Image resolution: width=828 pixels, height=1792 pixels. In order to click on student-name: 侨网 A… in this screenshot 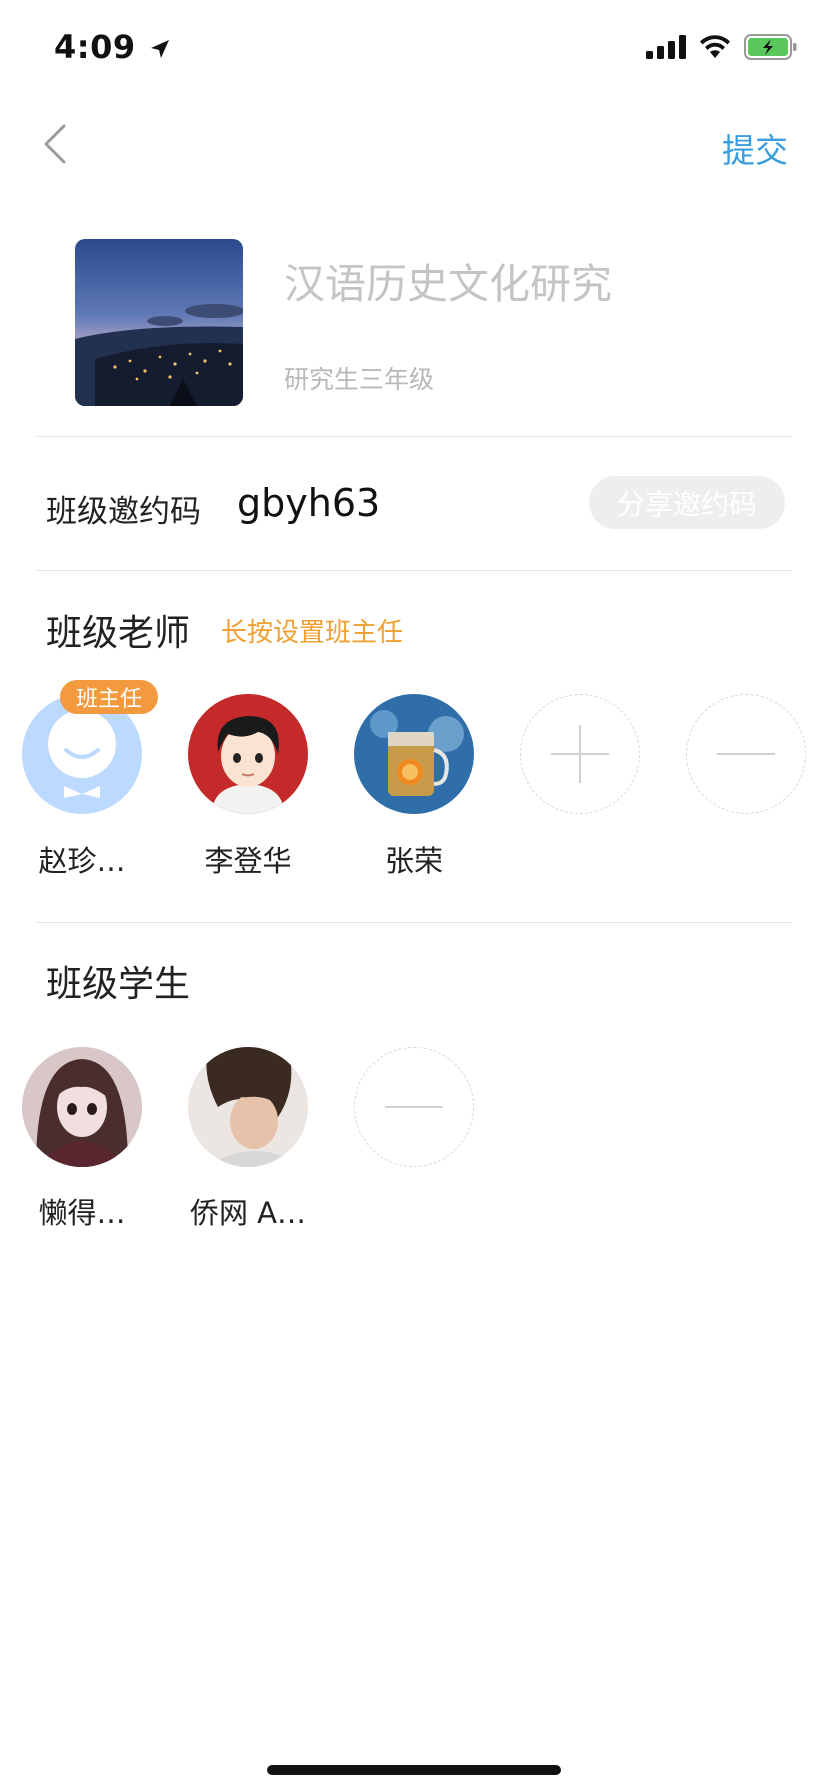, I will do `click(248, 1213)`.